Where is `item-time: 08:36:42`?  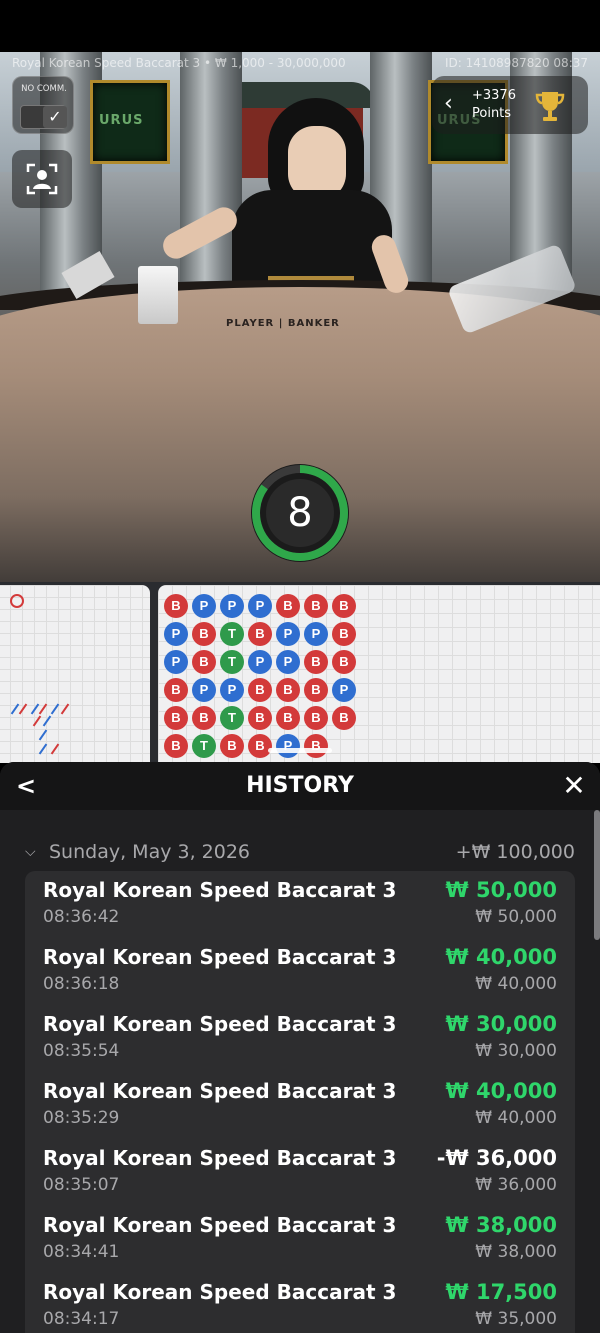
item-time: 08:36:42 is located at coordinates (81, 917).